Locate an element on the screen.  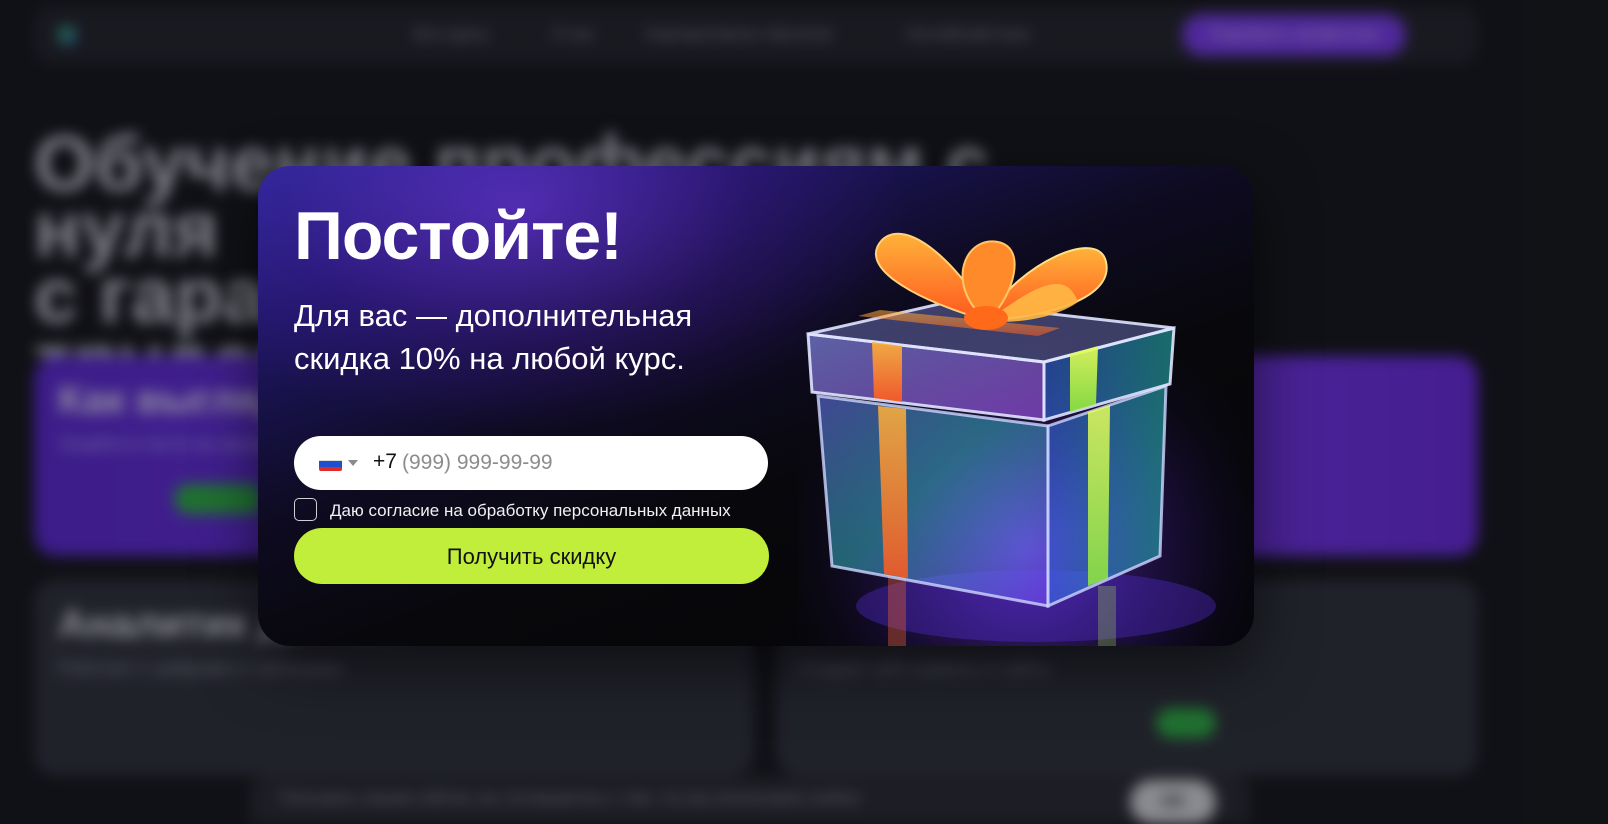
phone-field: +7 is located at coordinates (531, 463).